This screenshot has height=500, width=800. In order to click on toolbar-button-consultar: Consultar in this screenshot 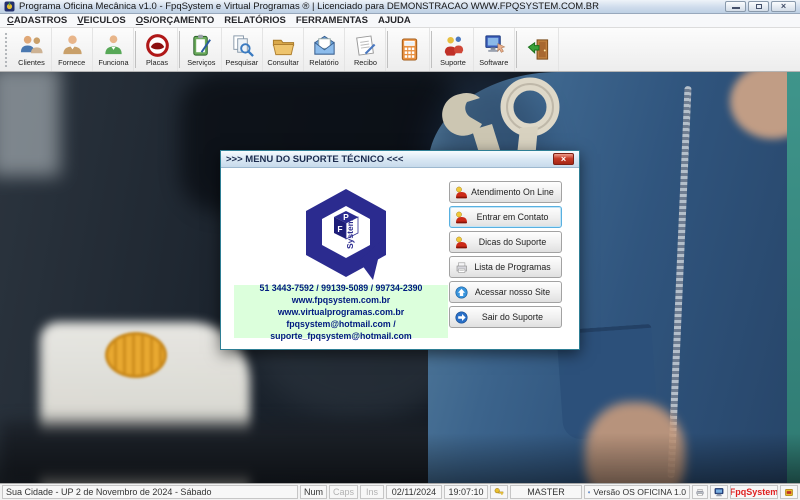, I will do `click(283, 49)`.